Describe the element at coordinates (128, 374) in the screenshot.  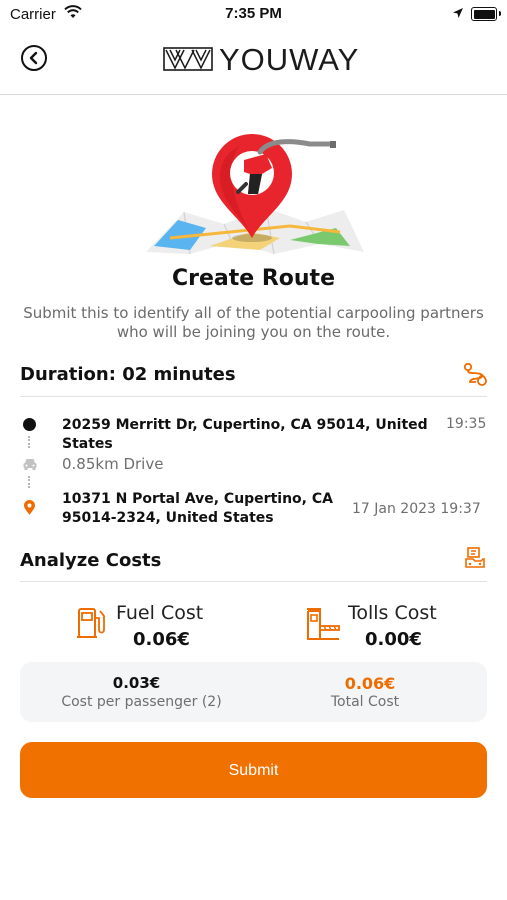
I see `duration-label: Duration: 02 minutes` at that location.